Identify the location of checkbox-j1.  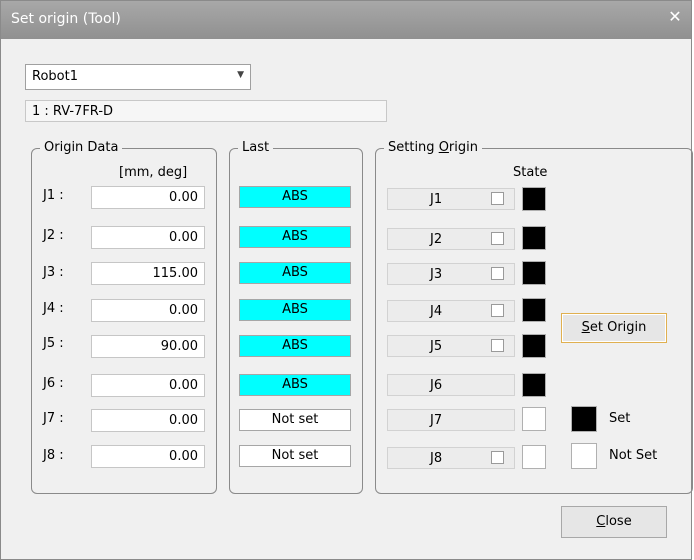
(497, 198).